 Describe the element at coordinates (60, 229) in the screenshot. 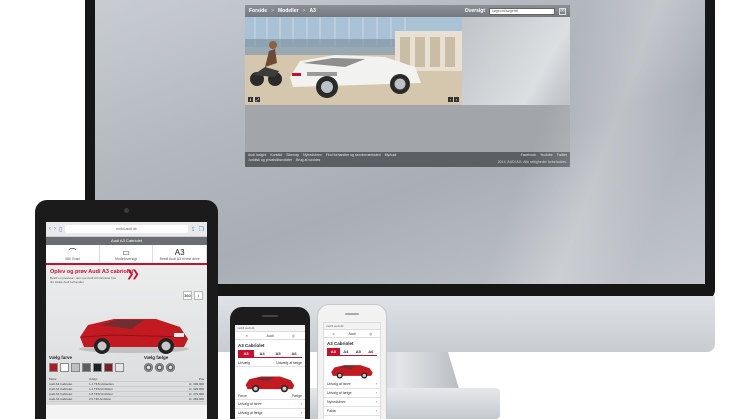

I see `bookmarks-icon: ▯` at that location.